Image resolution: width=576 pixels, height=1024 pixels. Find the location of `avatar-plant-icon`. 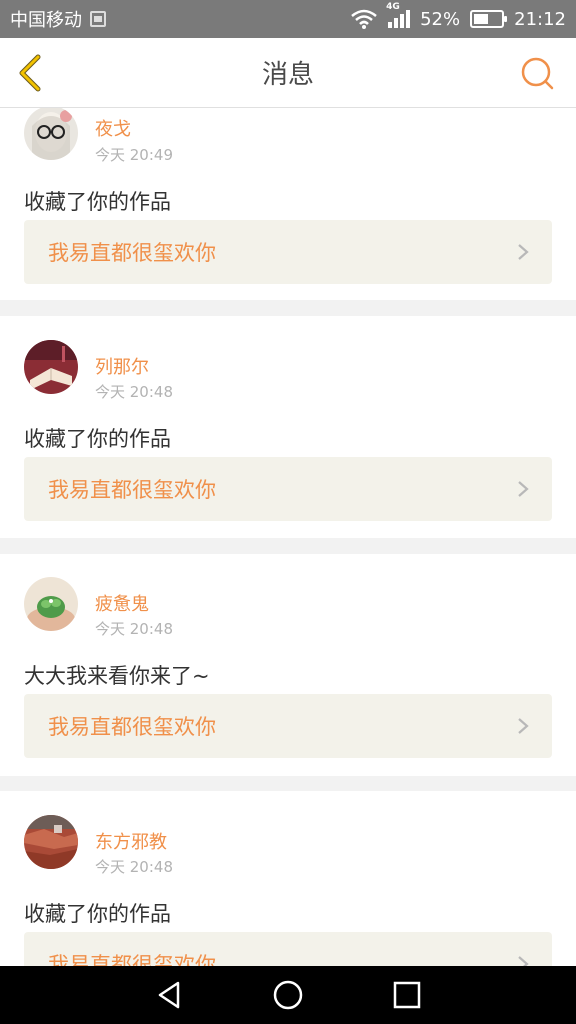

avatar-plant-icon is located at coordinates (51, 604).